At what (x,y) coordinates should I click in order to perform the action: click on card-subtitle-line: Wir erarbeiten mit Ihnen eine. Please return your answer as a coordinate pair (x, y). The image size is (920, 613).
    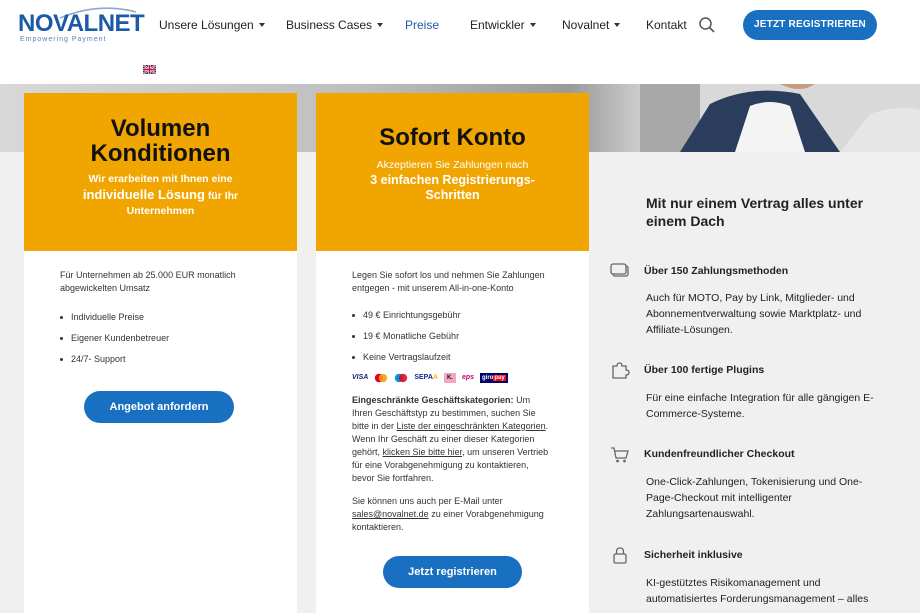
    Looking at the image, I should click on (160, 179).